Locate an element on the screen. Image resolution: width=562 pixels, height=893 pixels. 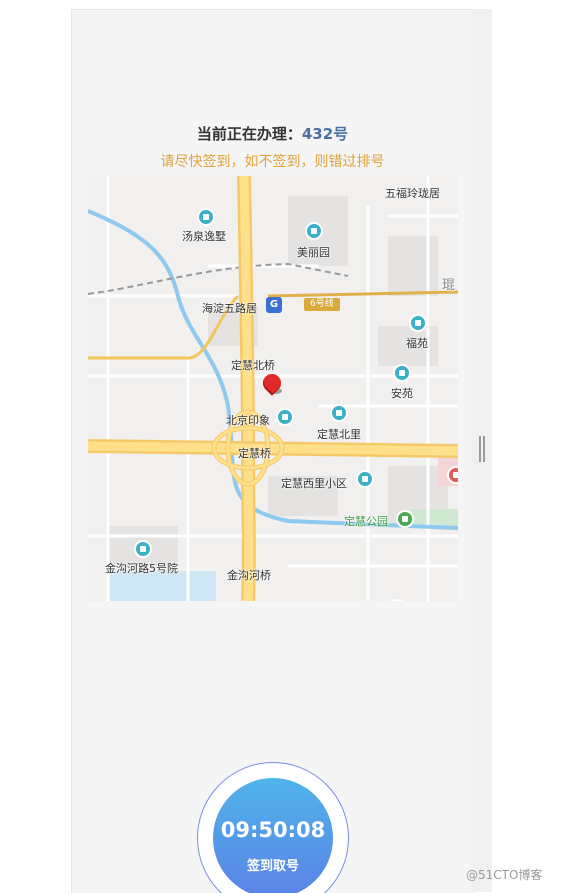
current-status: 当前正在办理：432号 is located at coordinates (272, 133).